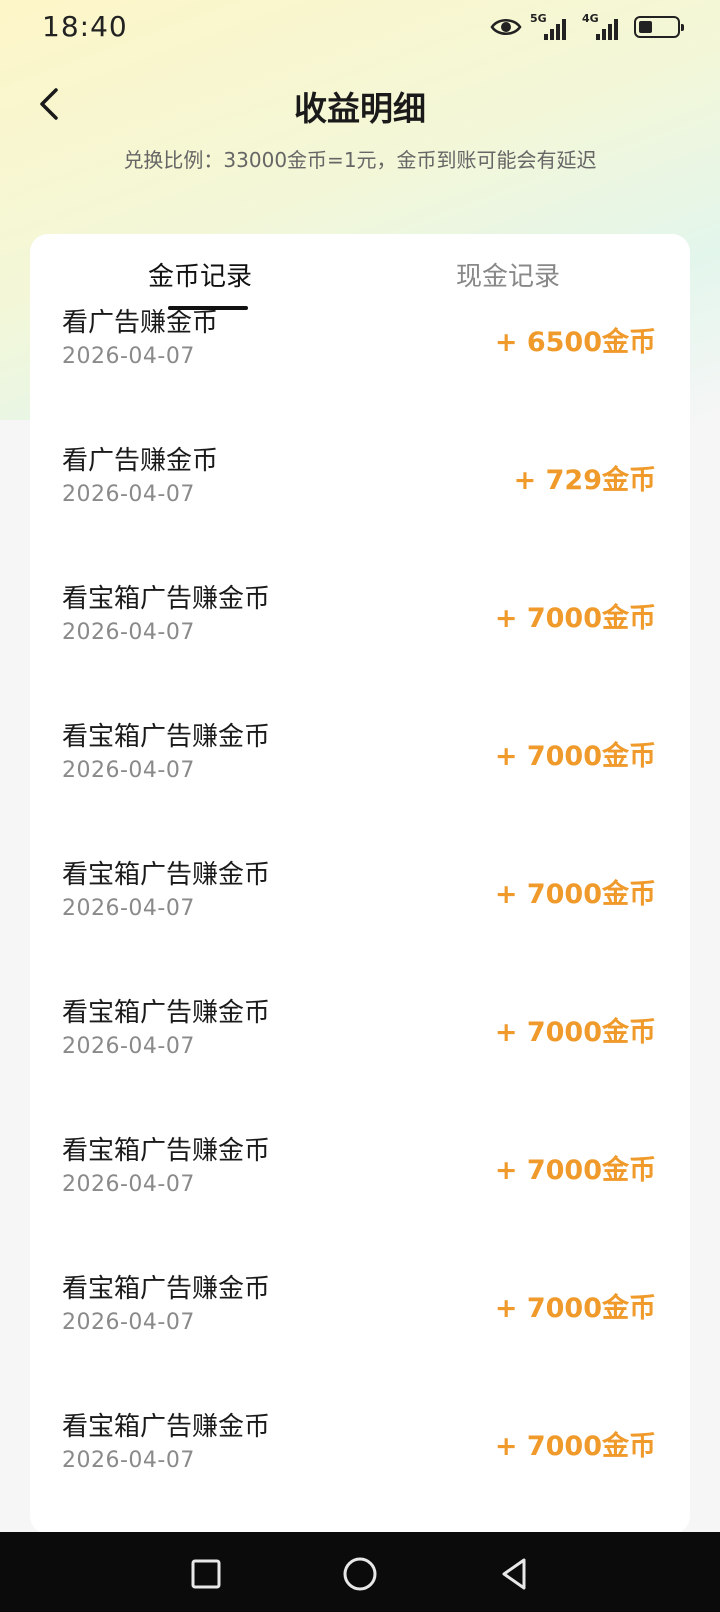 This screenshot has height=1612, width=720. I want to click on eye-icon, so click(506, 27).